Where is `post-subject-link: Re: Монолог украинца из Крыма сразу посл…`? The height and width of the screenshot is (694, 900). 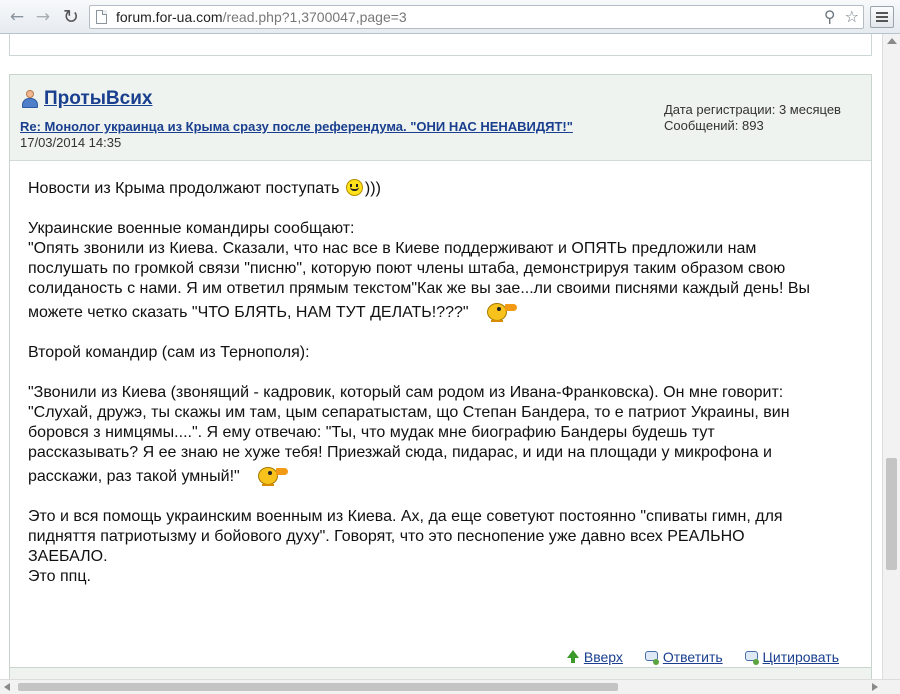 post-subject-link: Re: Монолог украинца из Крыма сразу посл… is located at coordinates (296, 126).